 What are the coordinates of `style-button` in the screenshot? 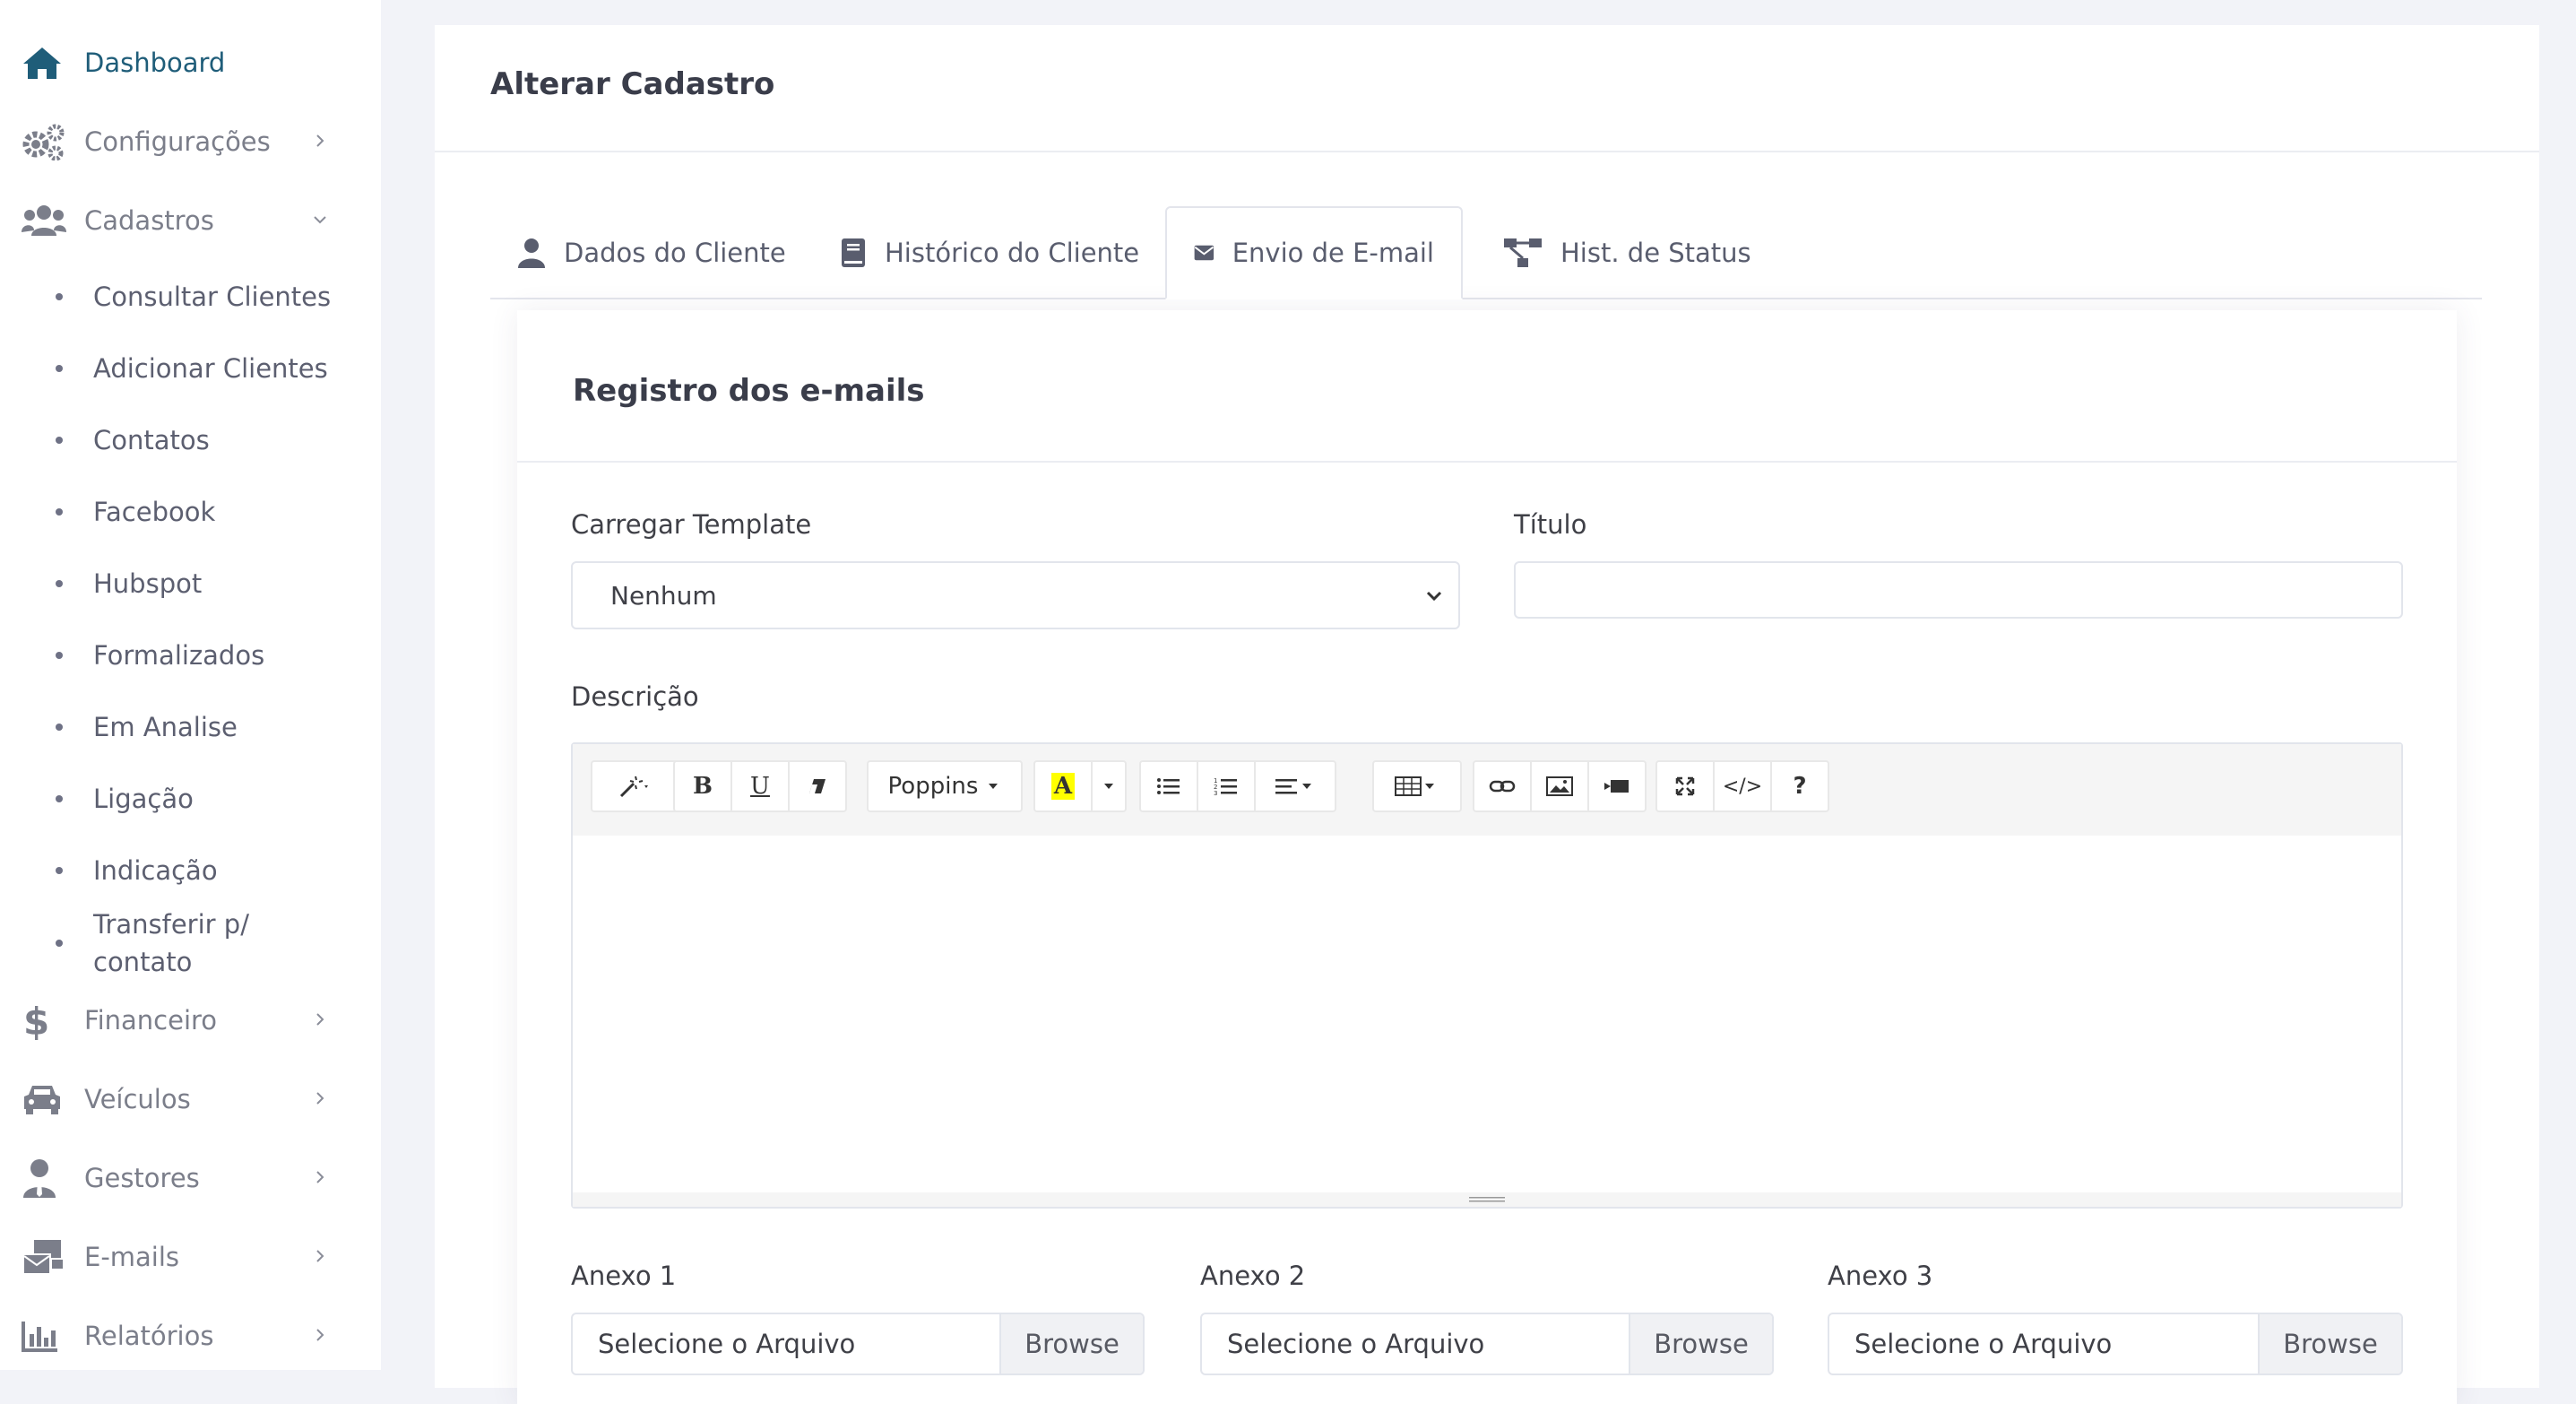 It's located at (635, 786).